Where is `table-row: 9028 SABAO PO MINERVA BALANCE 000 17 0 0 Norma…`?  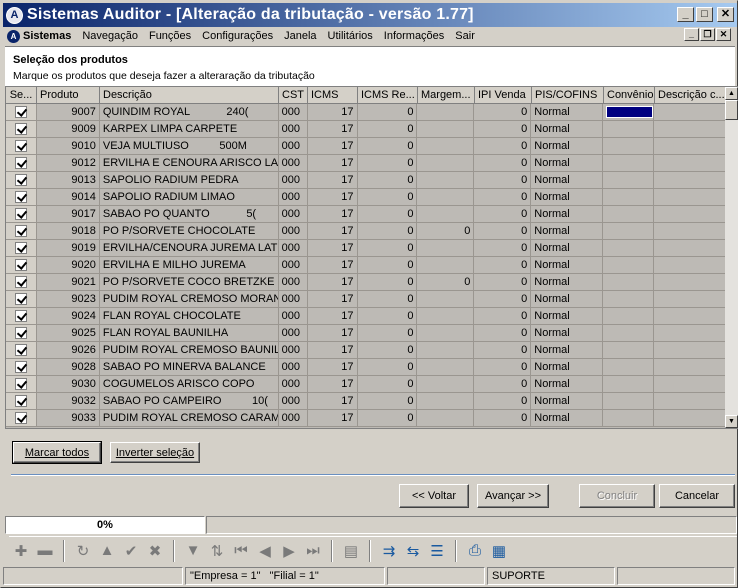
table-row: 9028 SABAO PO MINERVA BALANCE 000 17 0 0 Norma… is located at coordinates (366, 367).